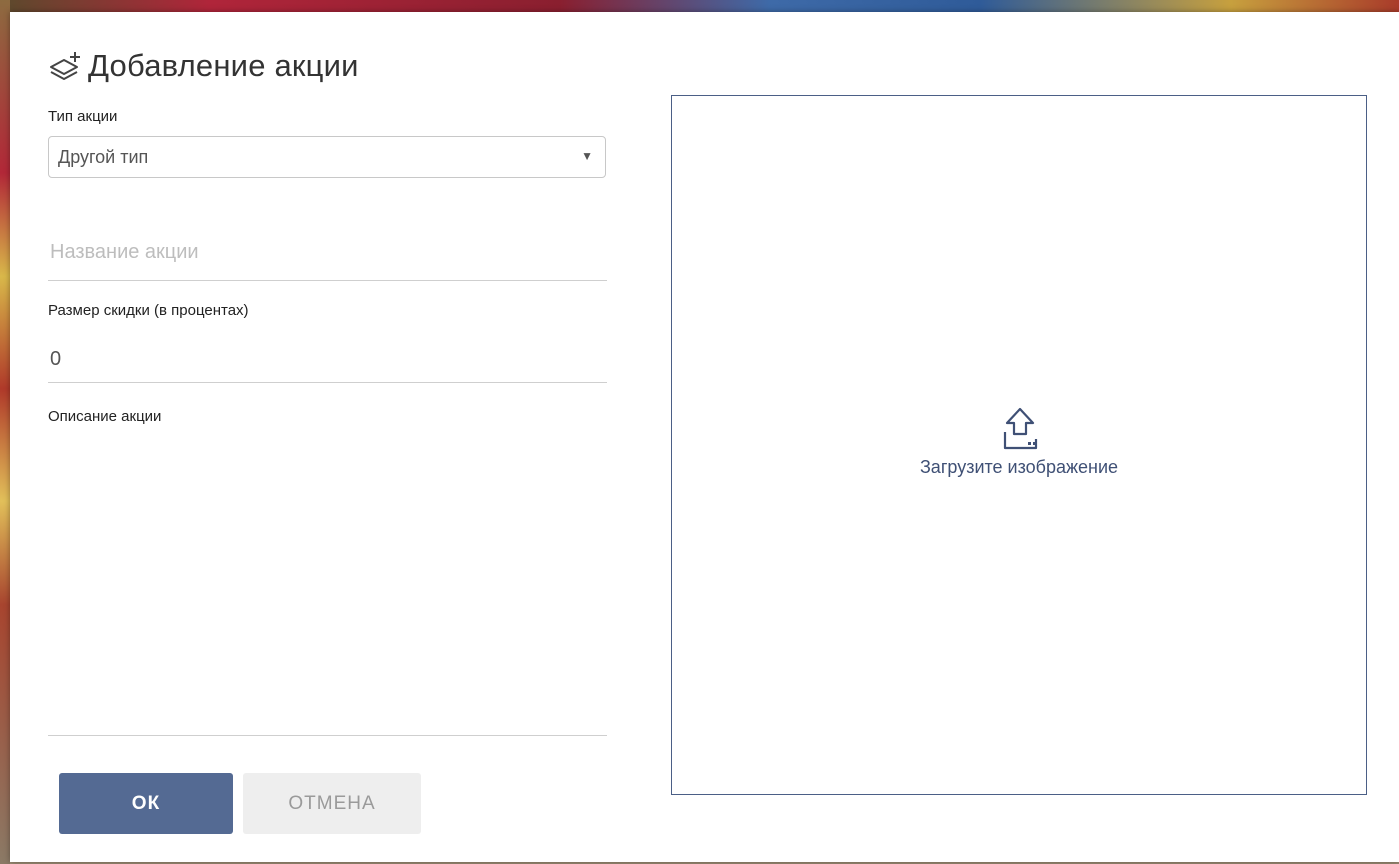 The width and height of the screenshot is (1399, 864). Describe the element at coordinates (105, 416) in the screenshot. I see `promotion-description-label: Описание акции` at that location.